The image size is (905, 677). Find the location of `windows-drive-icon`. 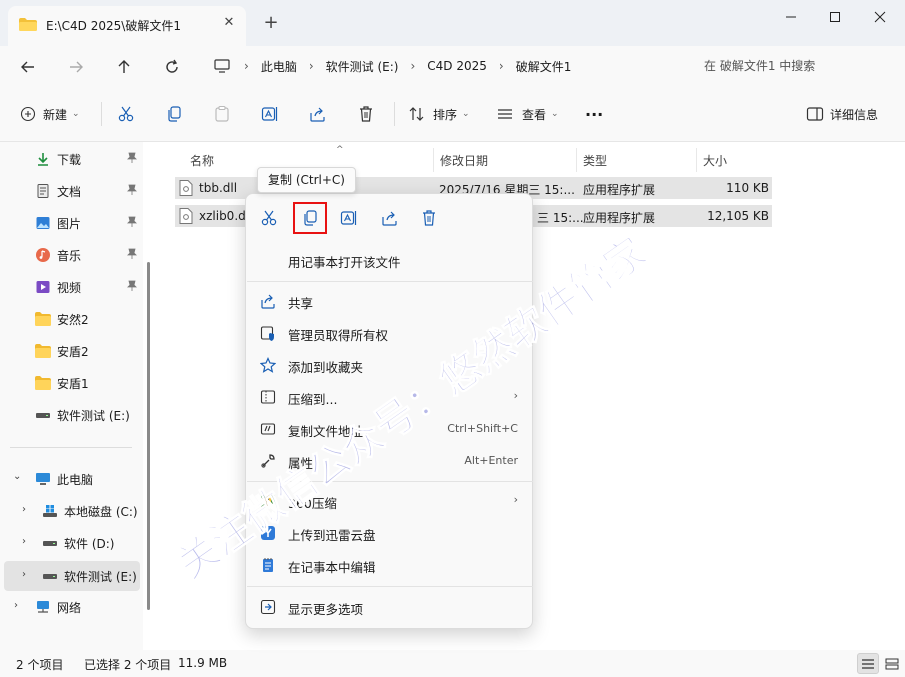

windows-drive-icon is located at coordinates (50, 511).